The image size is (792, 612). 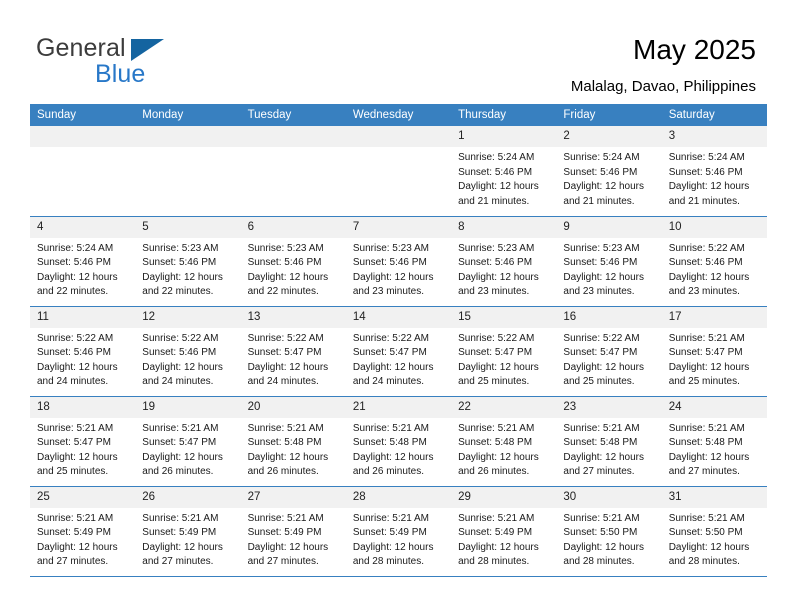 What do you see at coordinates (186, 64) in the screenshot?
I see `general-blue-logo: General Blue` at bounding box center [186, 64].